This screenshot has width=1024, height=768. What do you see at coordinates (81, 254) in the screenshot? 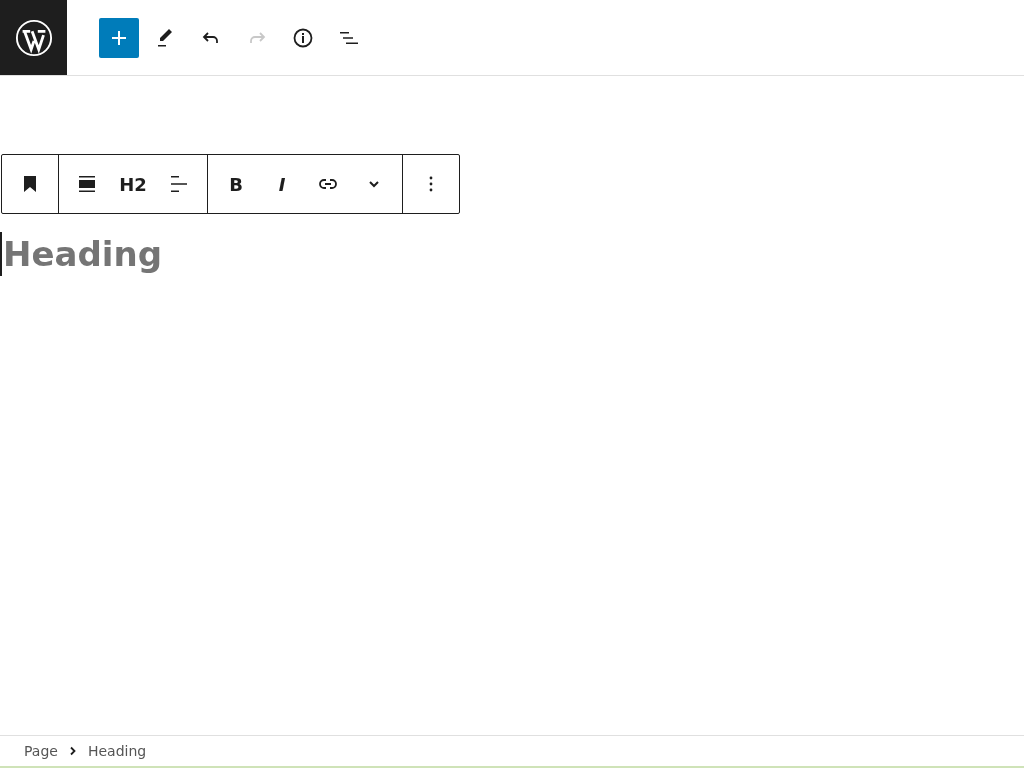
I see `heading-input: Heading` at bounding box center [81, 254].